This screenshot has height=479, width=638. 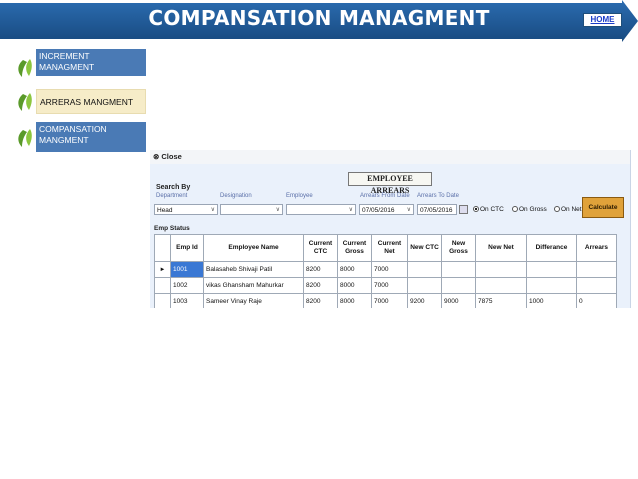 I want to click on column-header: Arrears, so click(x=596, y=248).